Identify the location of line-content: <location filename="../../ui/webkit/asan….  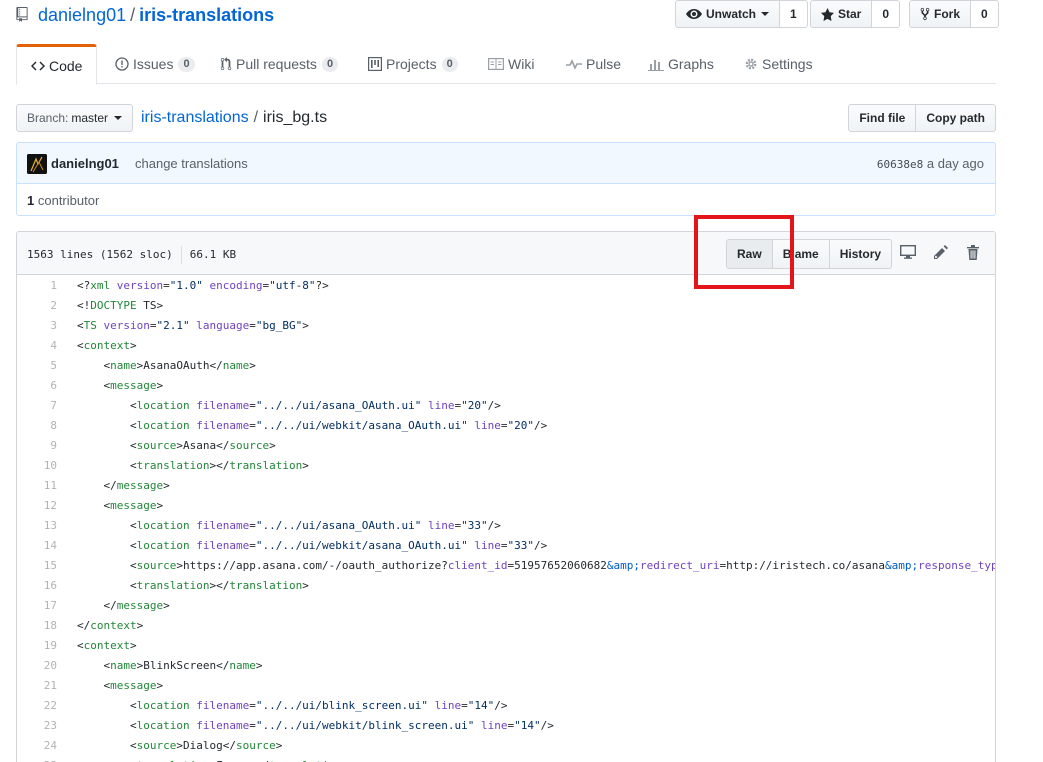
(312, 545).